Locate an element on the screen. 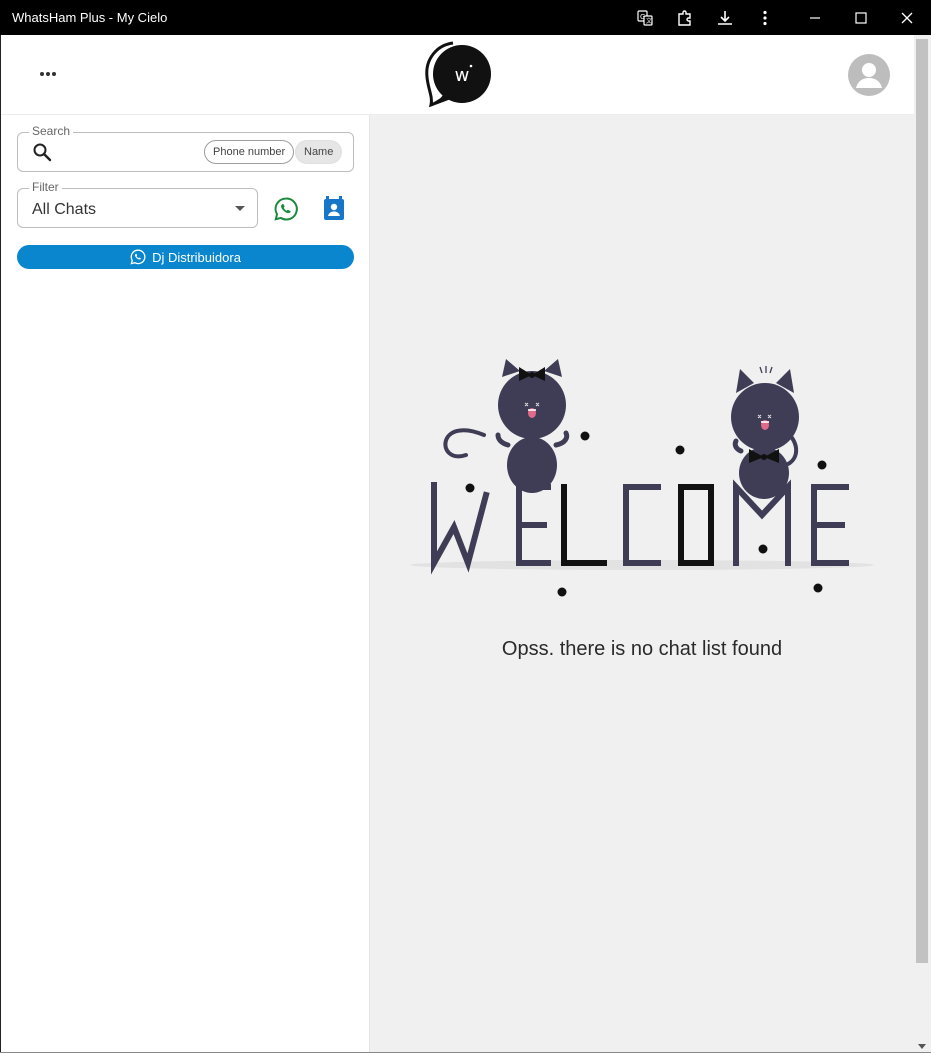 The width and height of the screenshot is (931, 1053). more-horizontal-icon is located at coordinates (48, 74).